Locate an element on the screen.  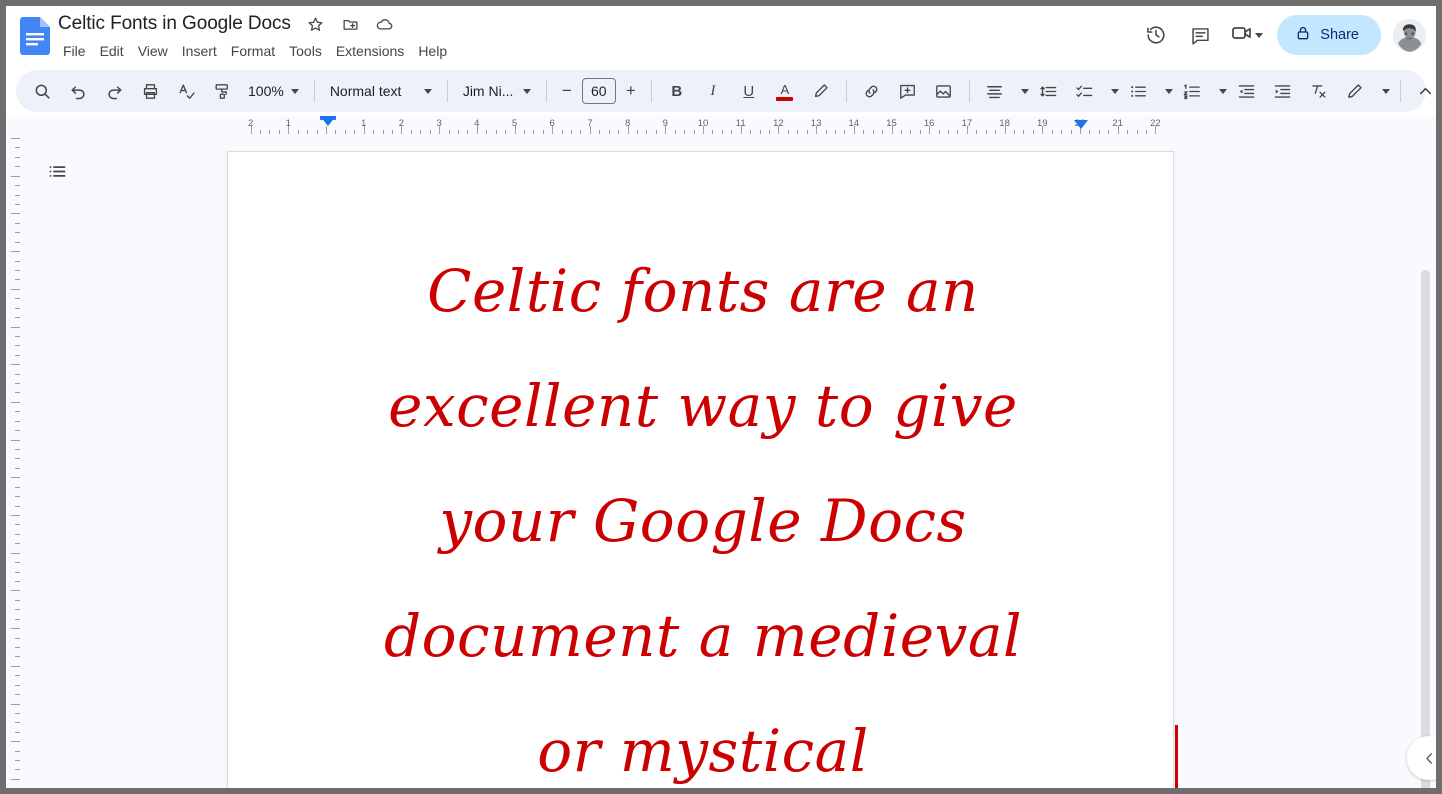
search-icon is located at coordinates (42, 91).